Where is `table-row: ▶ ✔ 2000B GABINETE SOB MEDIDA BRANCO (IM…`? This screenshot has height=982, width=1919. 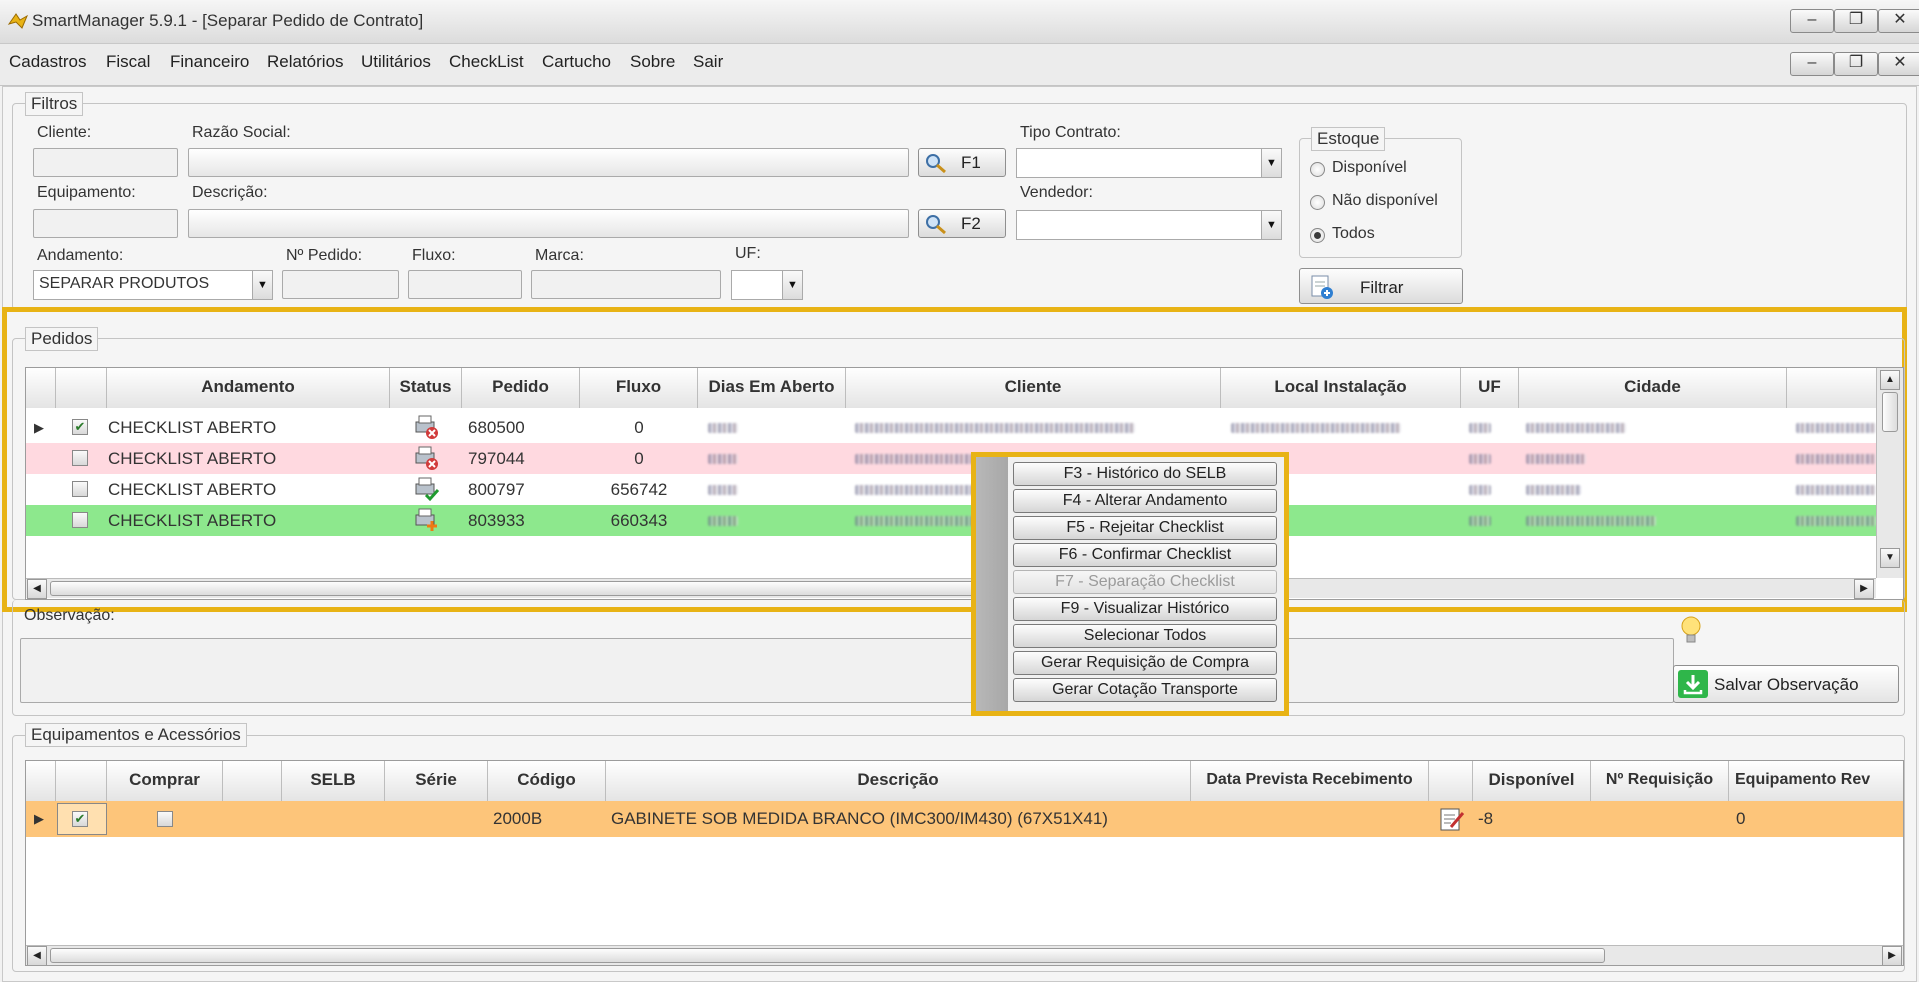 table-row: ▶ ✔ 2000B GABINETE SOB MEDIDA BRANCO (IM… is located at coordinates (964, 819).